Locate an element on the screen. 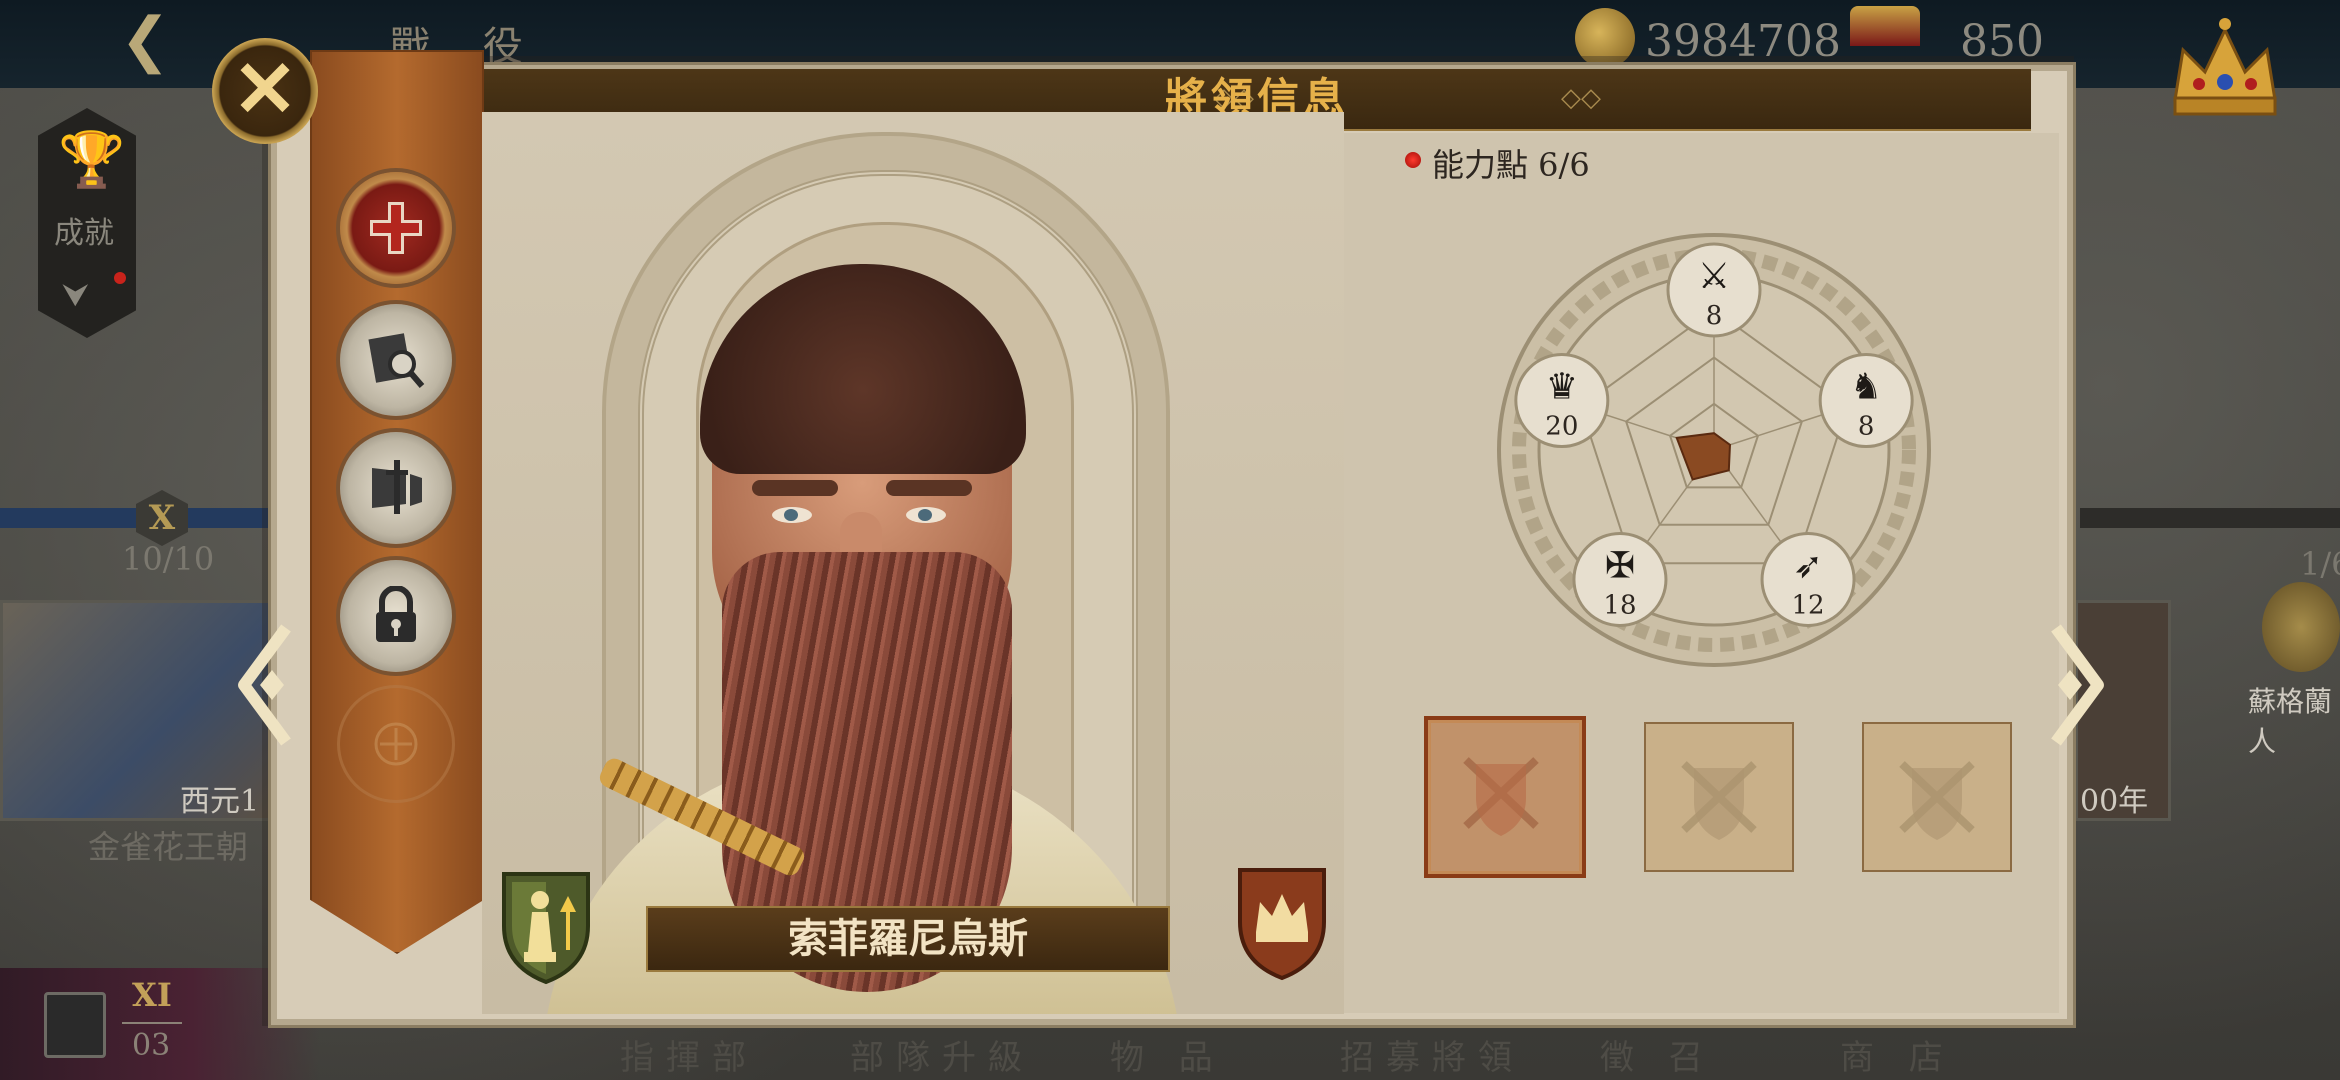  layers-icon: ⮟ is located at coordinates (86, 295).